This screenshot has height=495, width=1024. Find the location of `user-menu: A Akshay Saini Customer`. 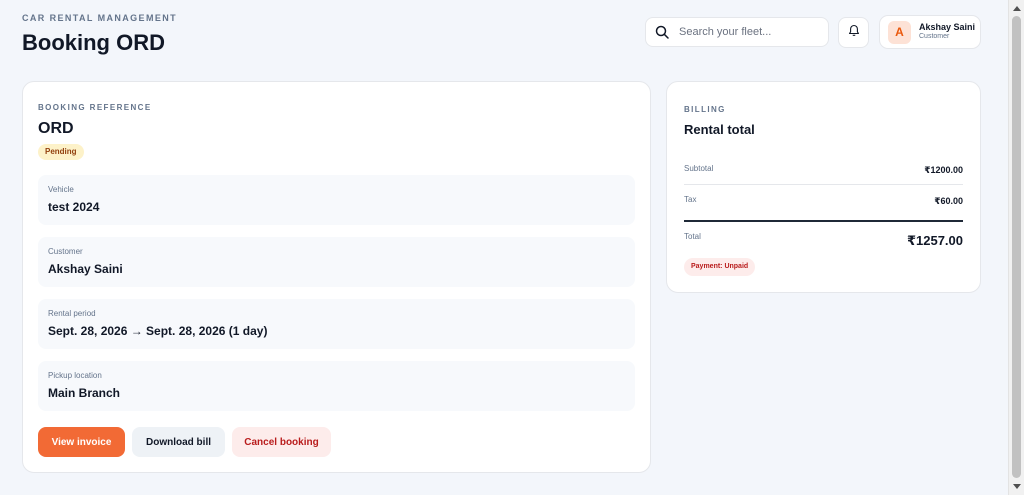

user-menu: A Akshay Saini Customer is located at coordinates (930, 32).